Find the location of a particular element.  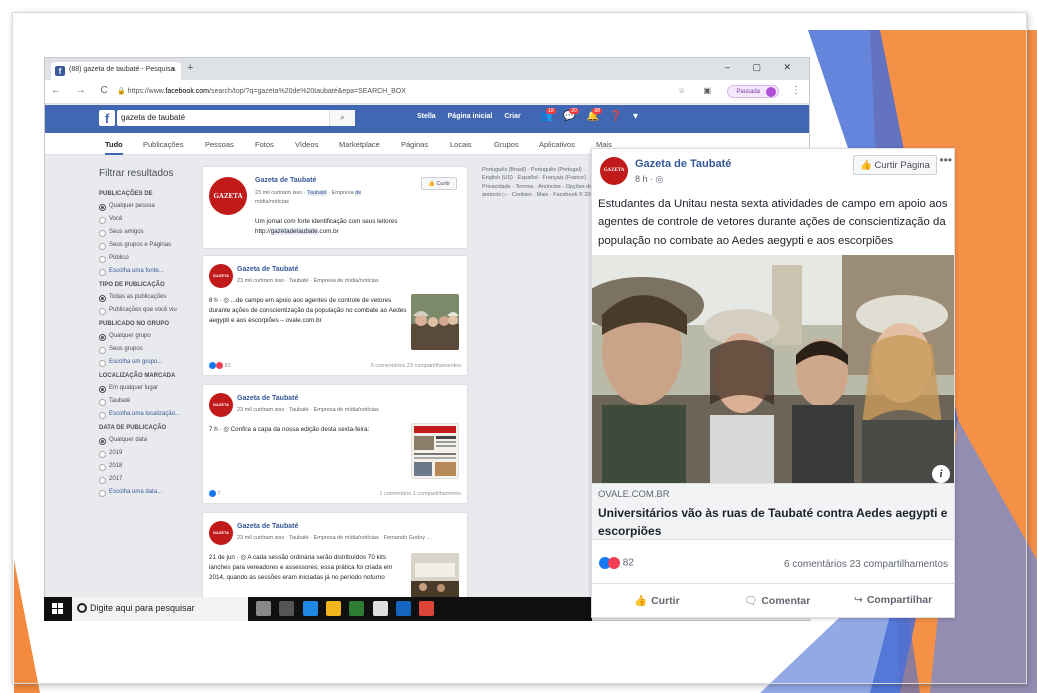

like-reaction-icon is located at coordinates (212, 365).